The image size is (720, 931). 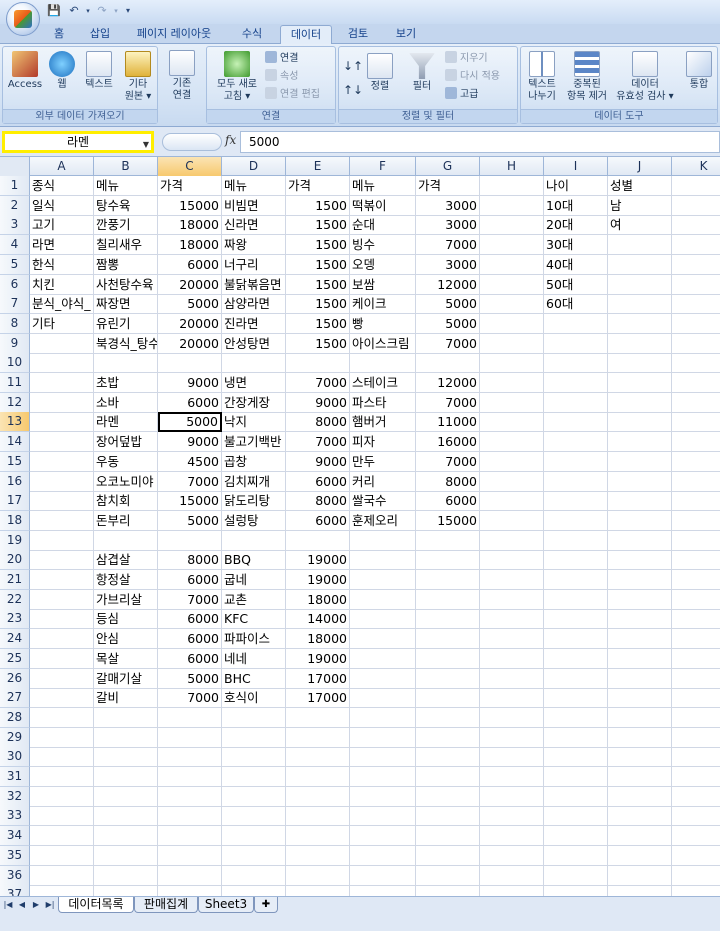 What do you see at coordinates (512, 323) in the screenshot?
I see `cell-h8` at bounding box center [512, 323].